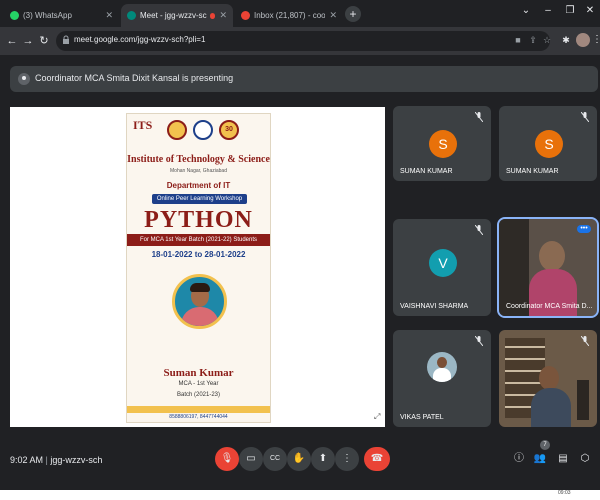 This screenshot has width=600, height=500. Describe the element at coordinates (139, 39) in the screenshot. I see `url-text: meet.google.com/jgg-wzzv-sch?pli=1` at that location.